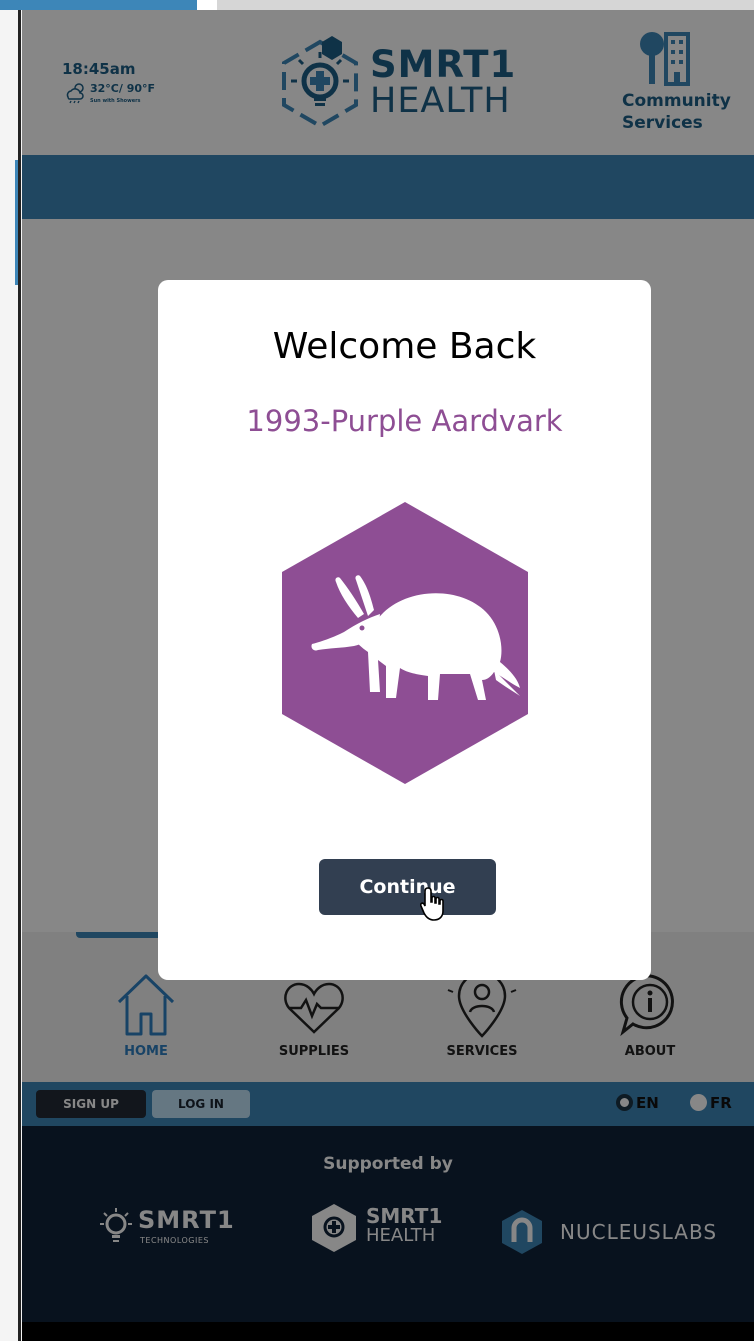 This screenshot has height=1341, width=754. What do you see at coordinates (19, 675) in the screenshot?
I see `left-edge-border` at bounding box center [19, 675].